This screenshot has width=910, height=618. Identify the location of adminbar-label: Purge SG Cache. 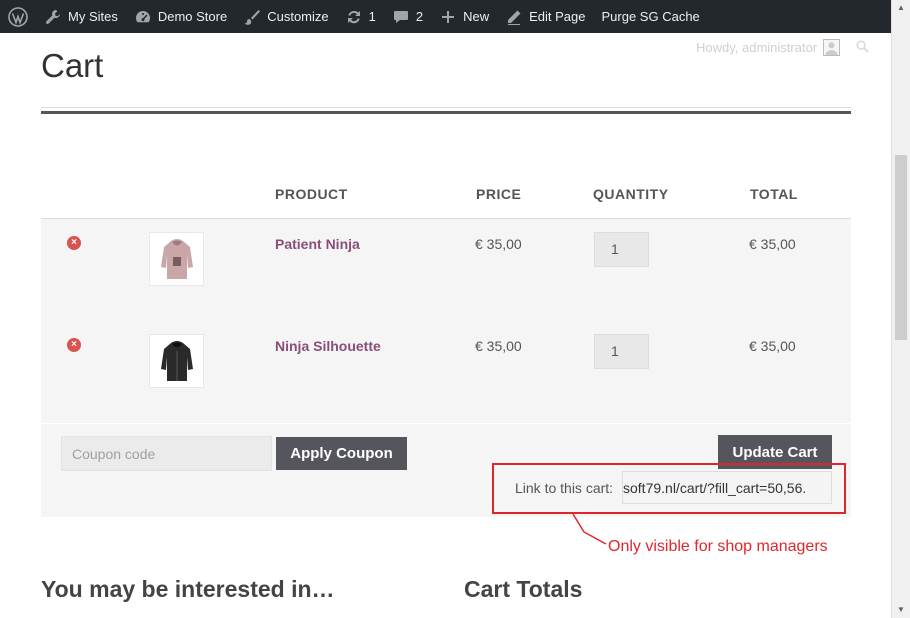
(650, 16).